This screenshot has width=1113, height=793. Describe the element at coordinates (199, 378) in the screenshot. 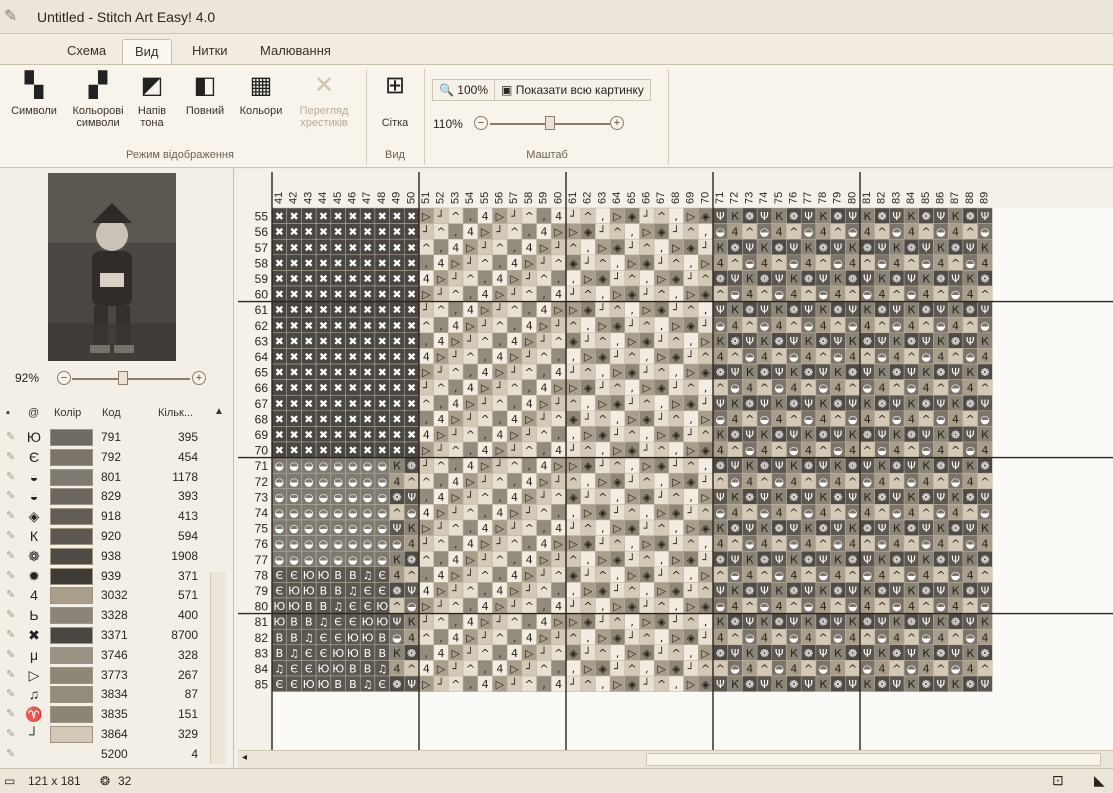

I see `preview-zoom-in: +` at that location.